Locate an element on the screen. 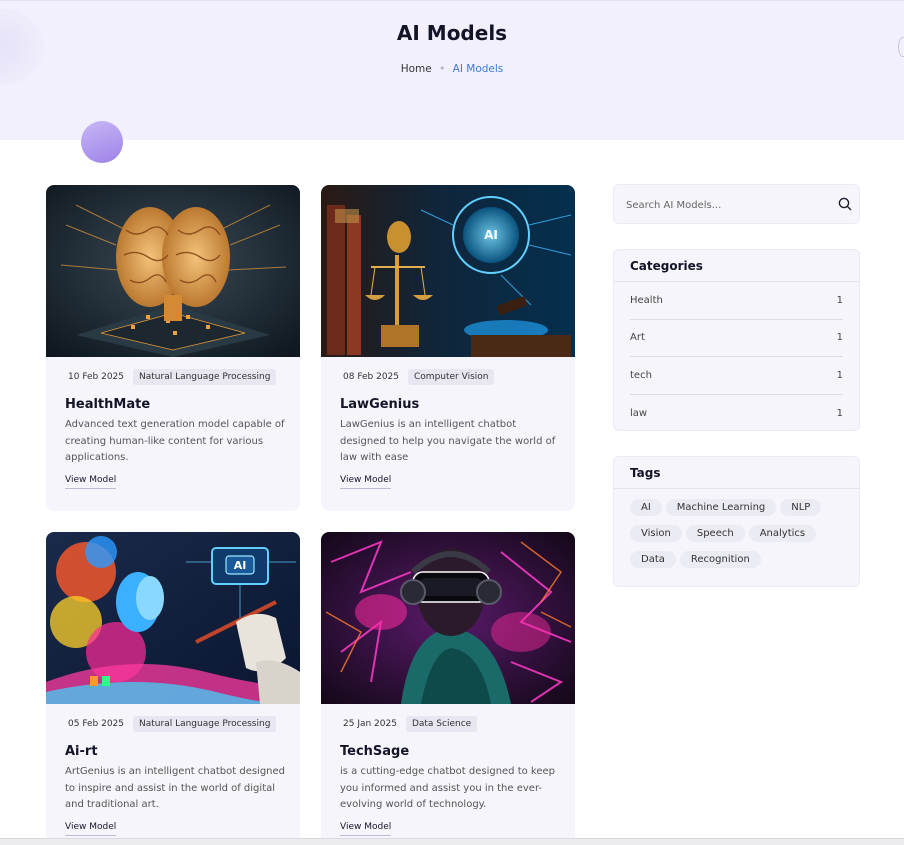  search-icon is located at coordinates (845, 204).